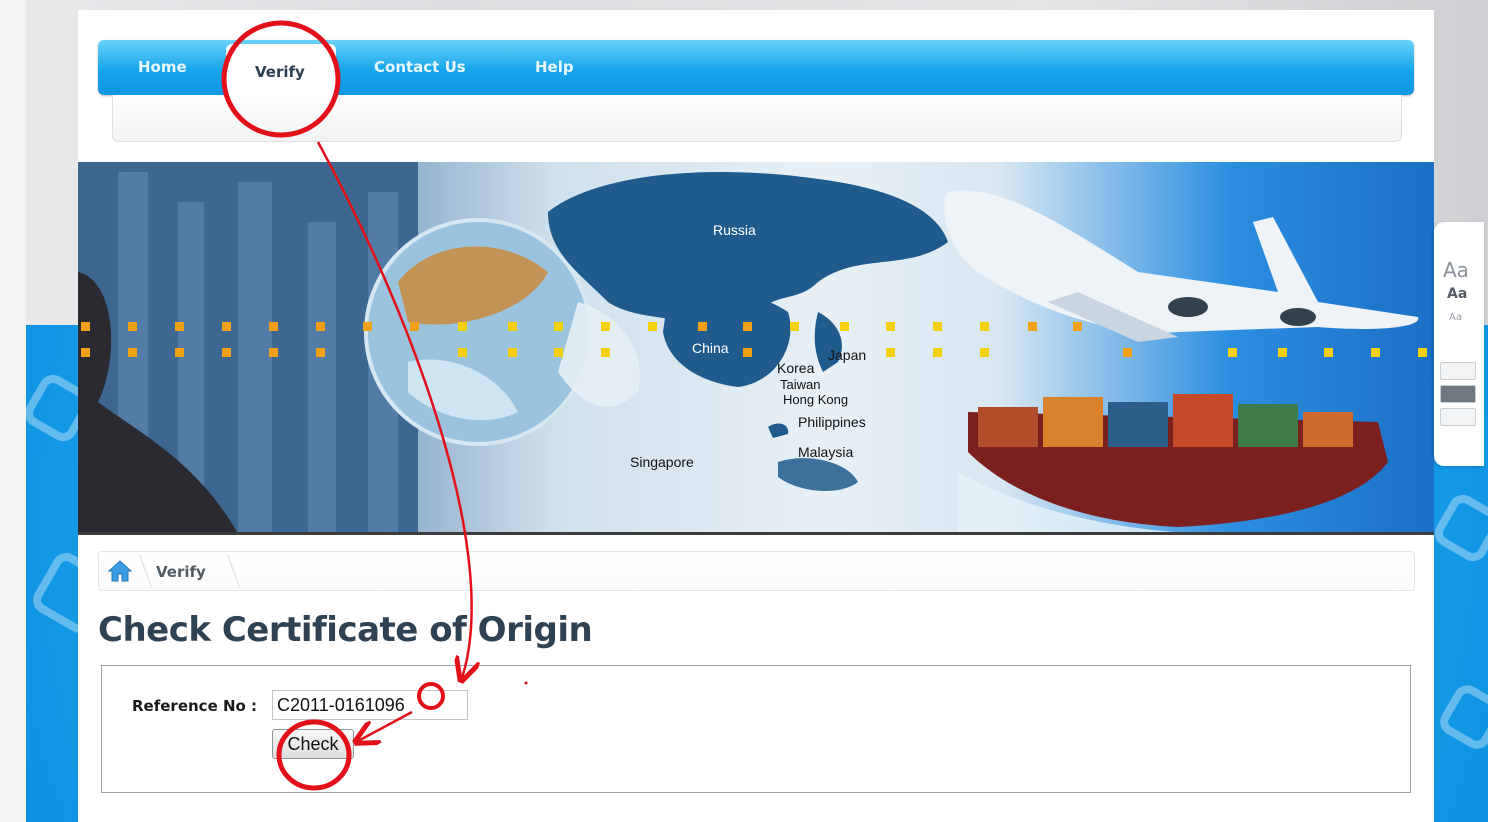  I want to click on font-size-medium-button: Aa, so click(1457, 294).